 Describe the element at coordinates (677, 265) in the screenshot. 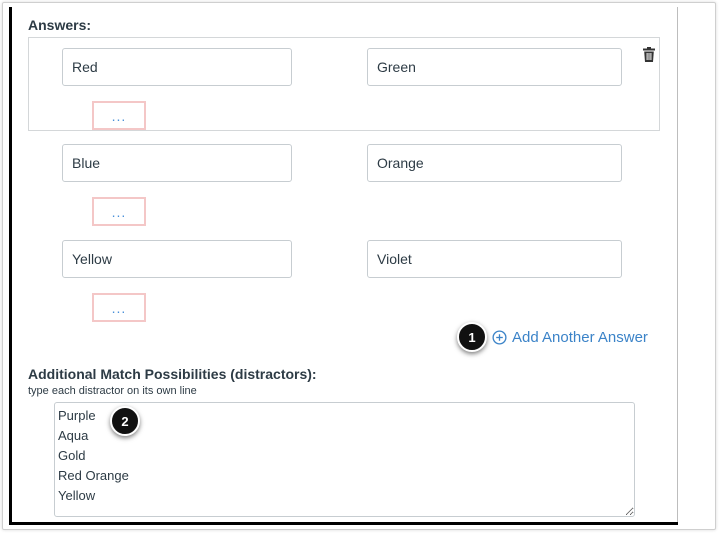

I see `right-border` at that location.